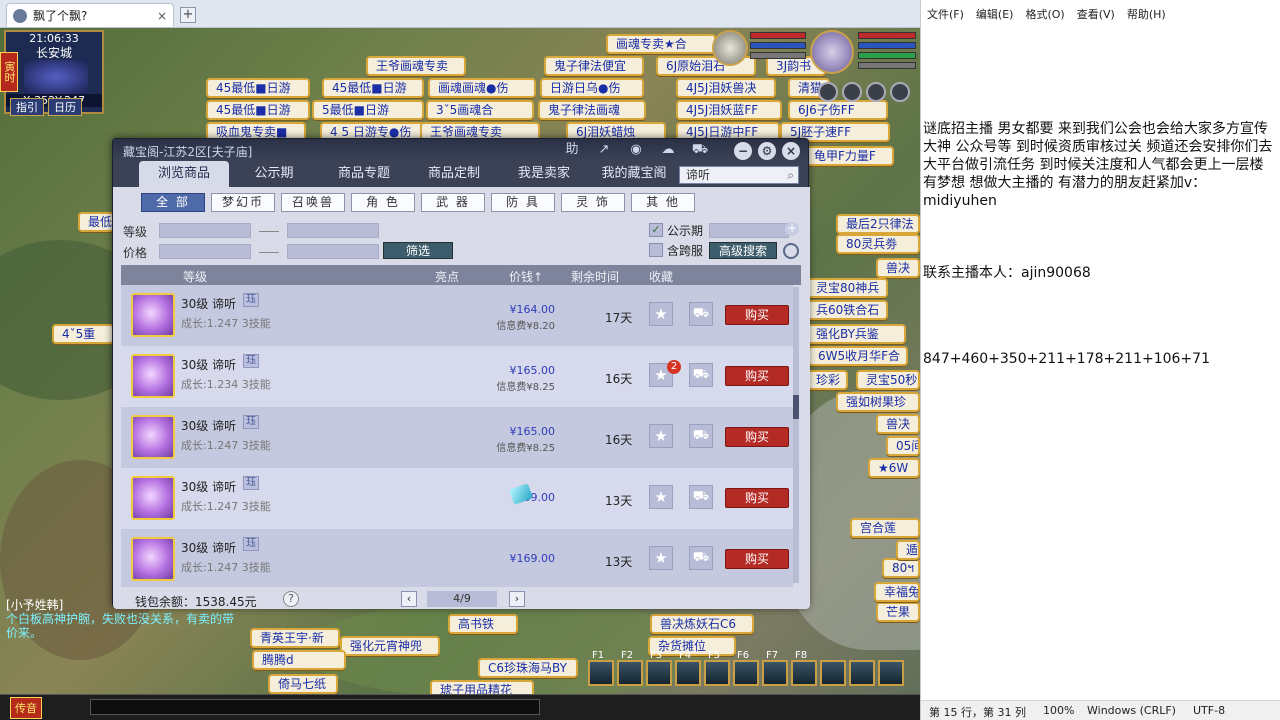 This screenshot has width=1280, height=720. Describe the element at coordinates (188, 15) in the screenshot. I see `new-tab-button: +` at that location.